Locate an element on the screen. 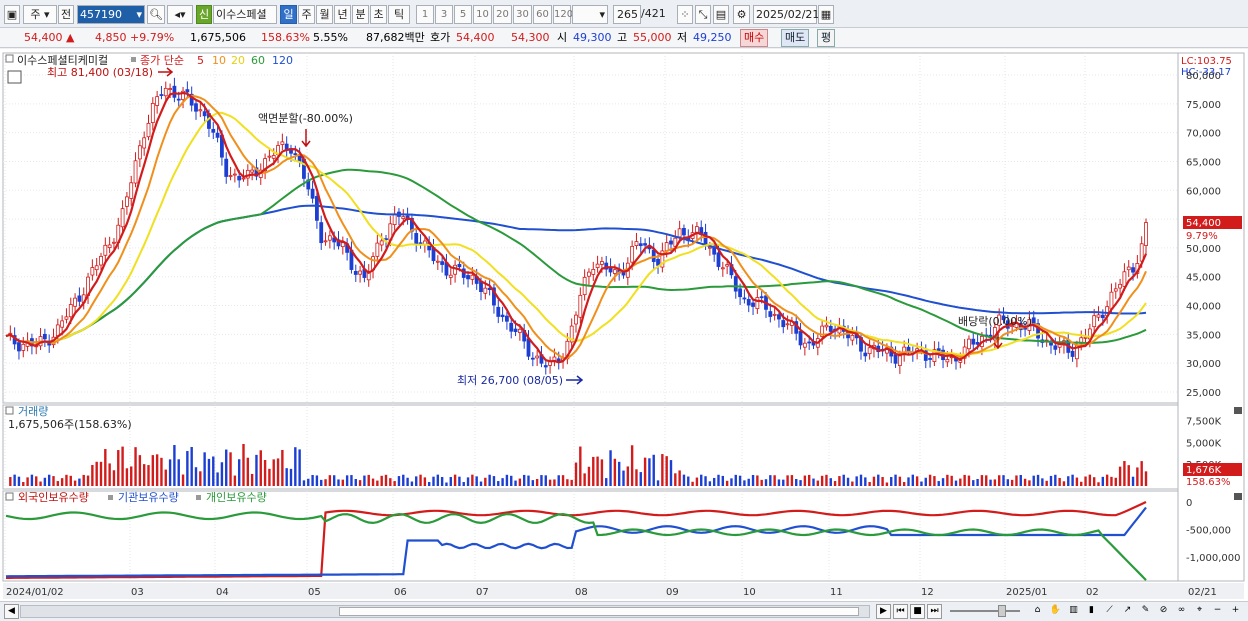 This screenshot has height=621, width=1248. first-icon: ⏮ is located at coordinates (900, 611).